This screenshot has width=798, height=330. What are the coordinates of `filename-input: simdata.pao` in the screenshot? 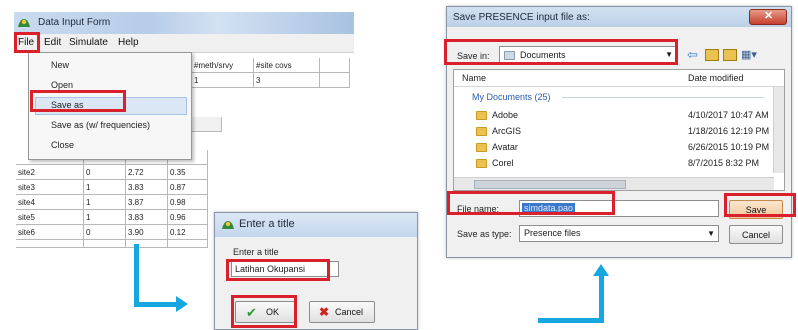 It's located at (619, 208).